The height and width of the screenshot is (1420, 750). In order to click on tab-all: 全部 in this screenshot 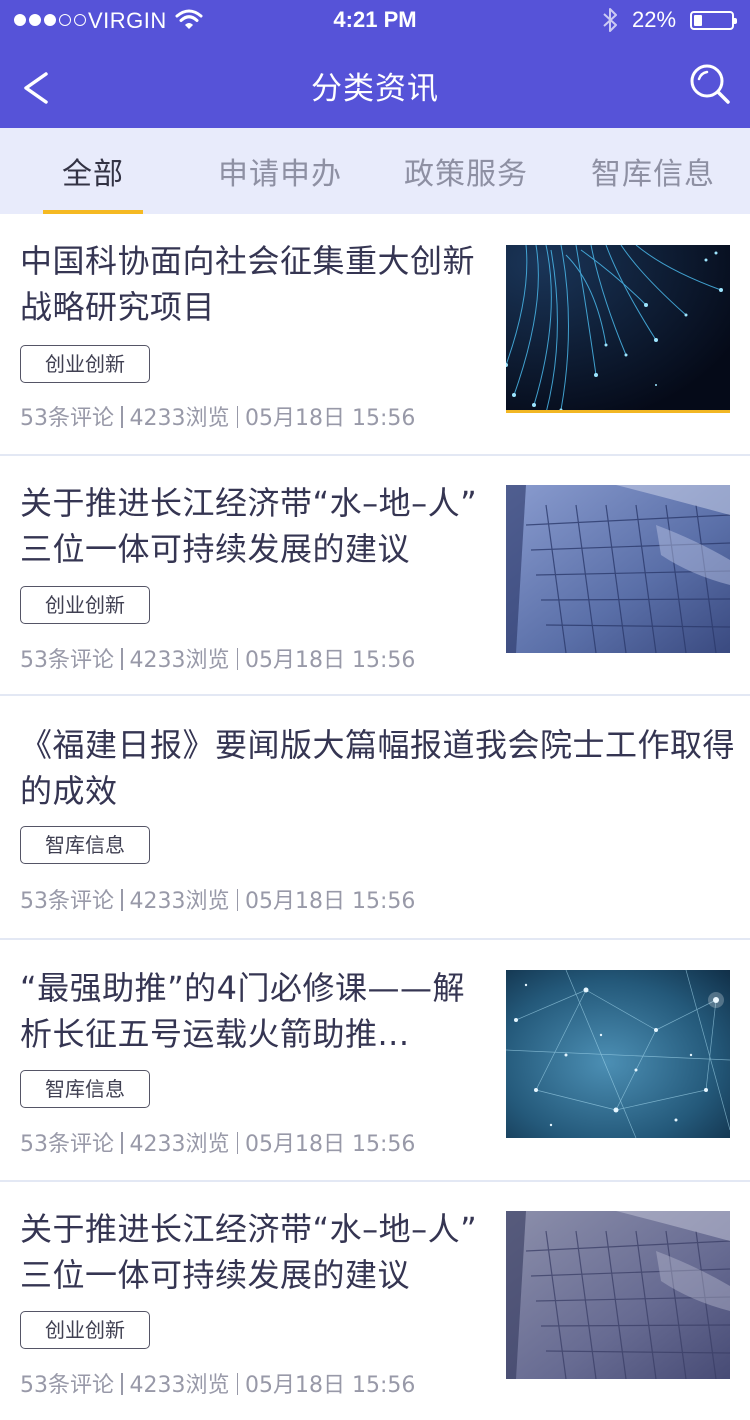, I will do `click(93, 171)`.